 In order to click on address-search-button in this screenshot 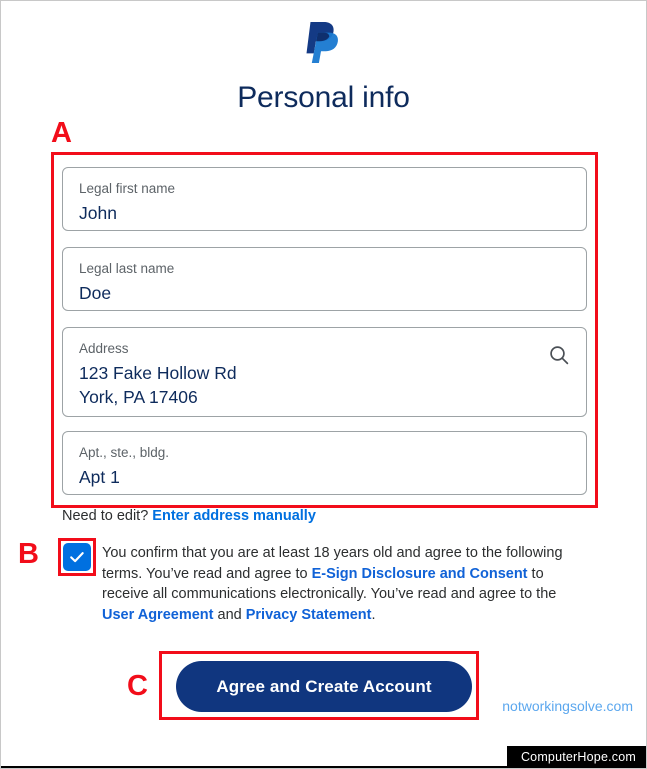, I will do `click(559, 355)`.